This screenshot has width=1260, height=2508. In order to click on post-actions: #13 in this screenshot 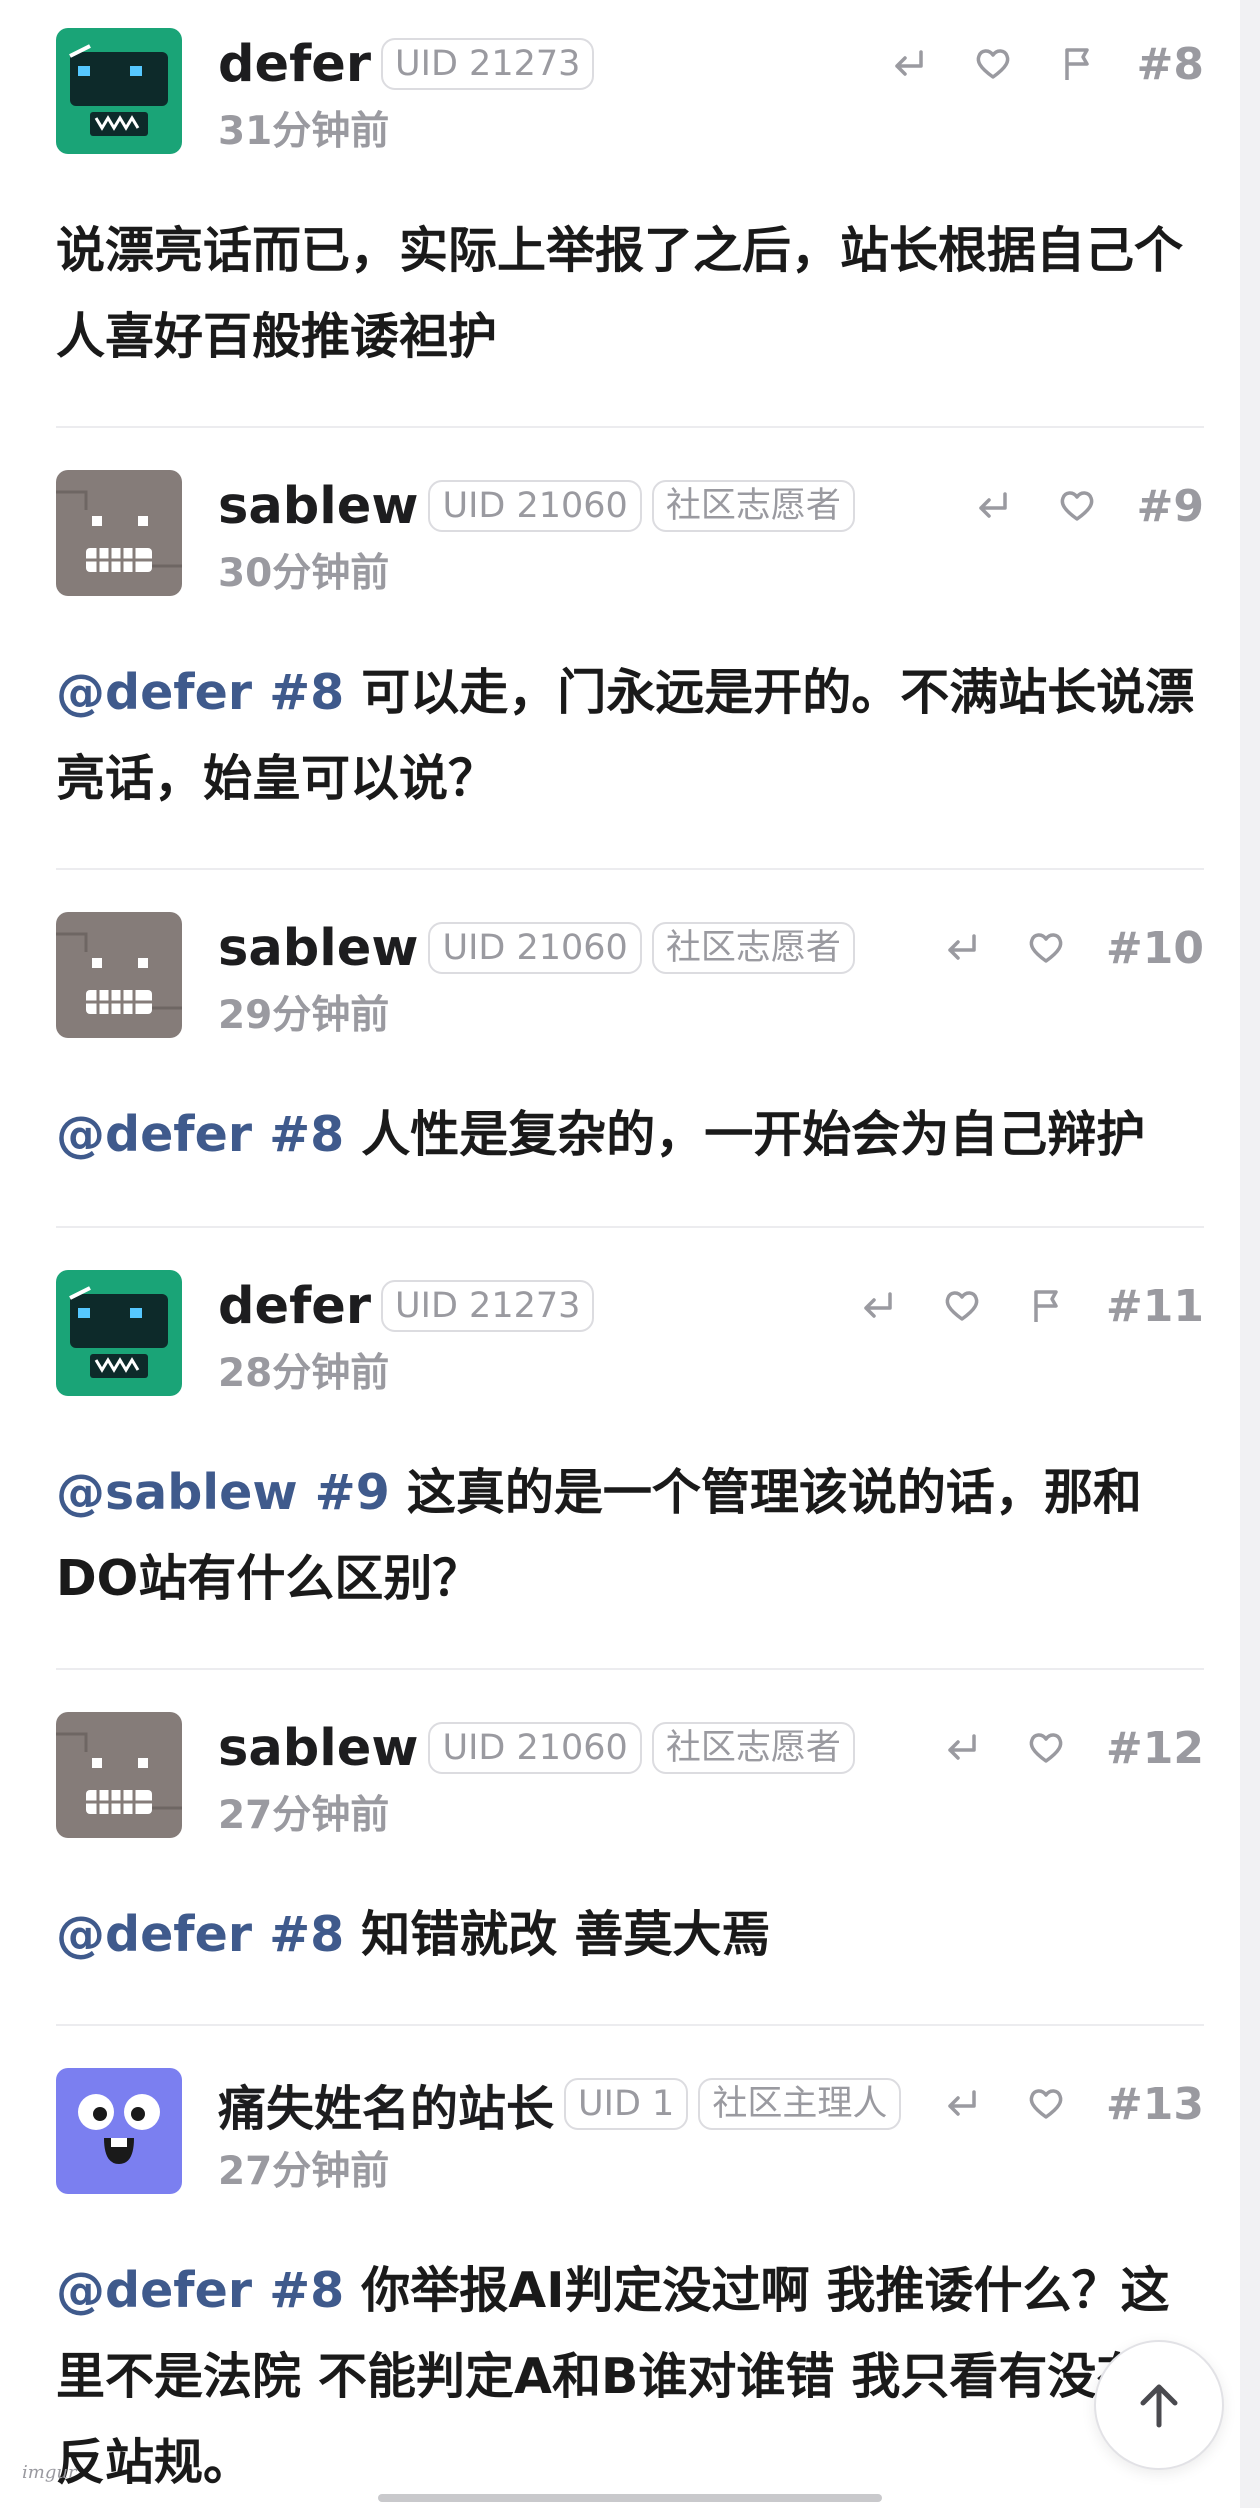, I will do `click(1071, 2104)`.